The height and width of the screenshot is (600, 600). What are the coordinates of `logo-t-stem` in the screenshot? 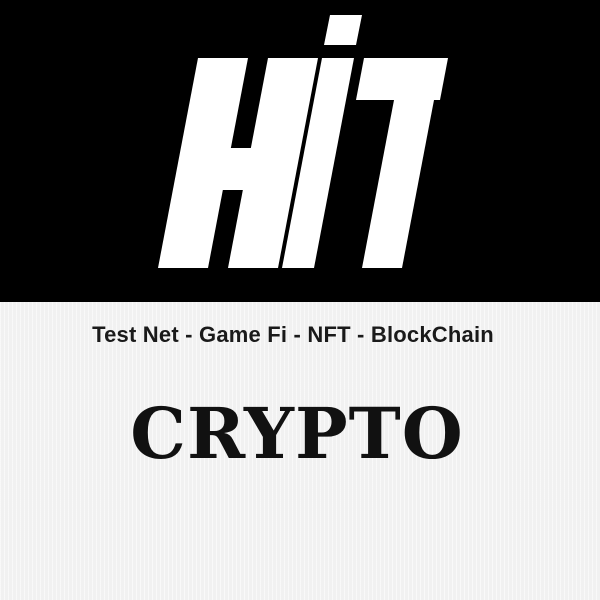 It's located at (398, 184).